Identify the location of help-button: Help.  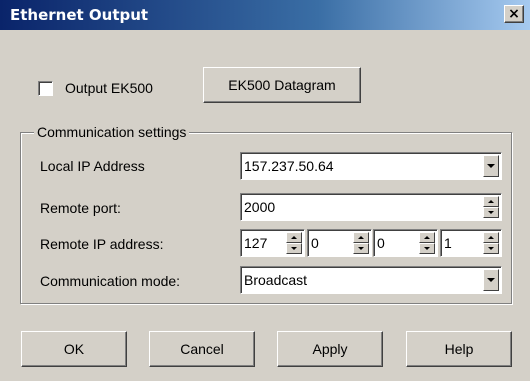
(459, 349).